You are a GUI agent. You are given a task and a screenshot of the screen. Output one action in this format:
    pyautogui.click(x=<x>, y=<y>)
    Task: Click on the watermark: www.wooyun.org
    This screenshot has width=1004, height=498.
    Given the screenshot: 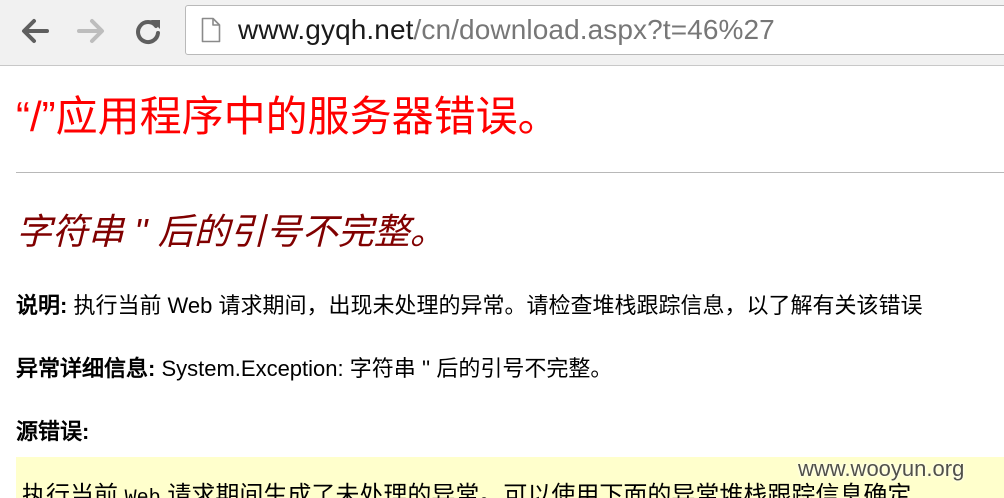 What is the action you would take?
    pyautogui.click(x=881, y=468)
    